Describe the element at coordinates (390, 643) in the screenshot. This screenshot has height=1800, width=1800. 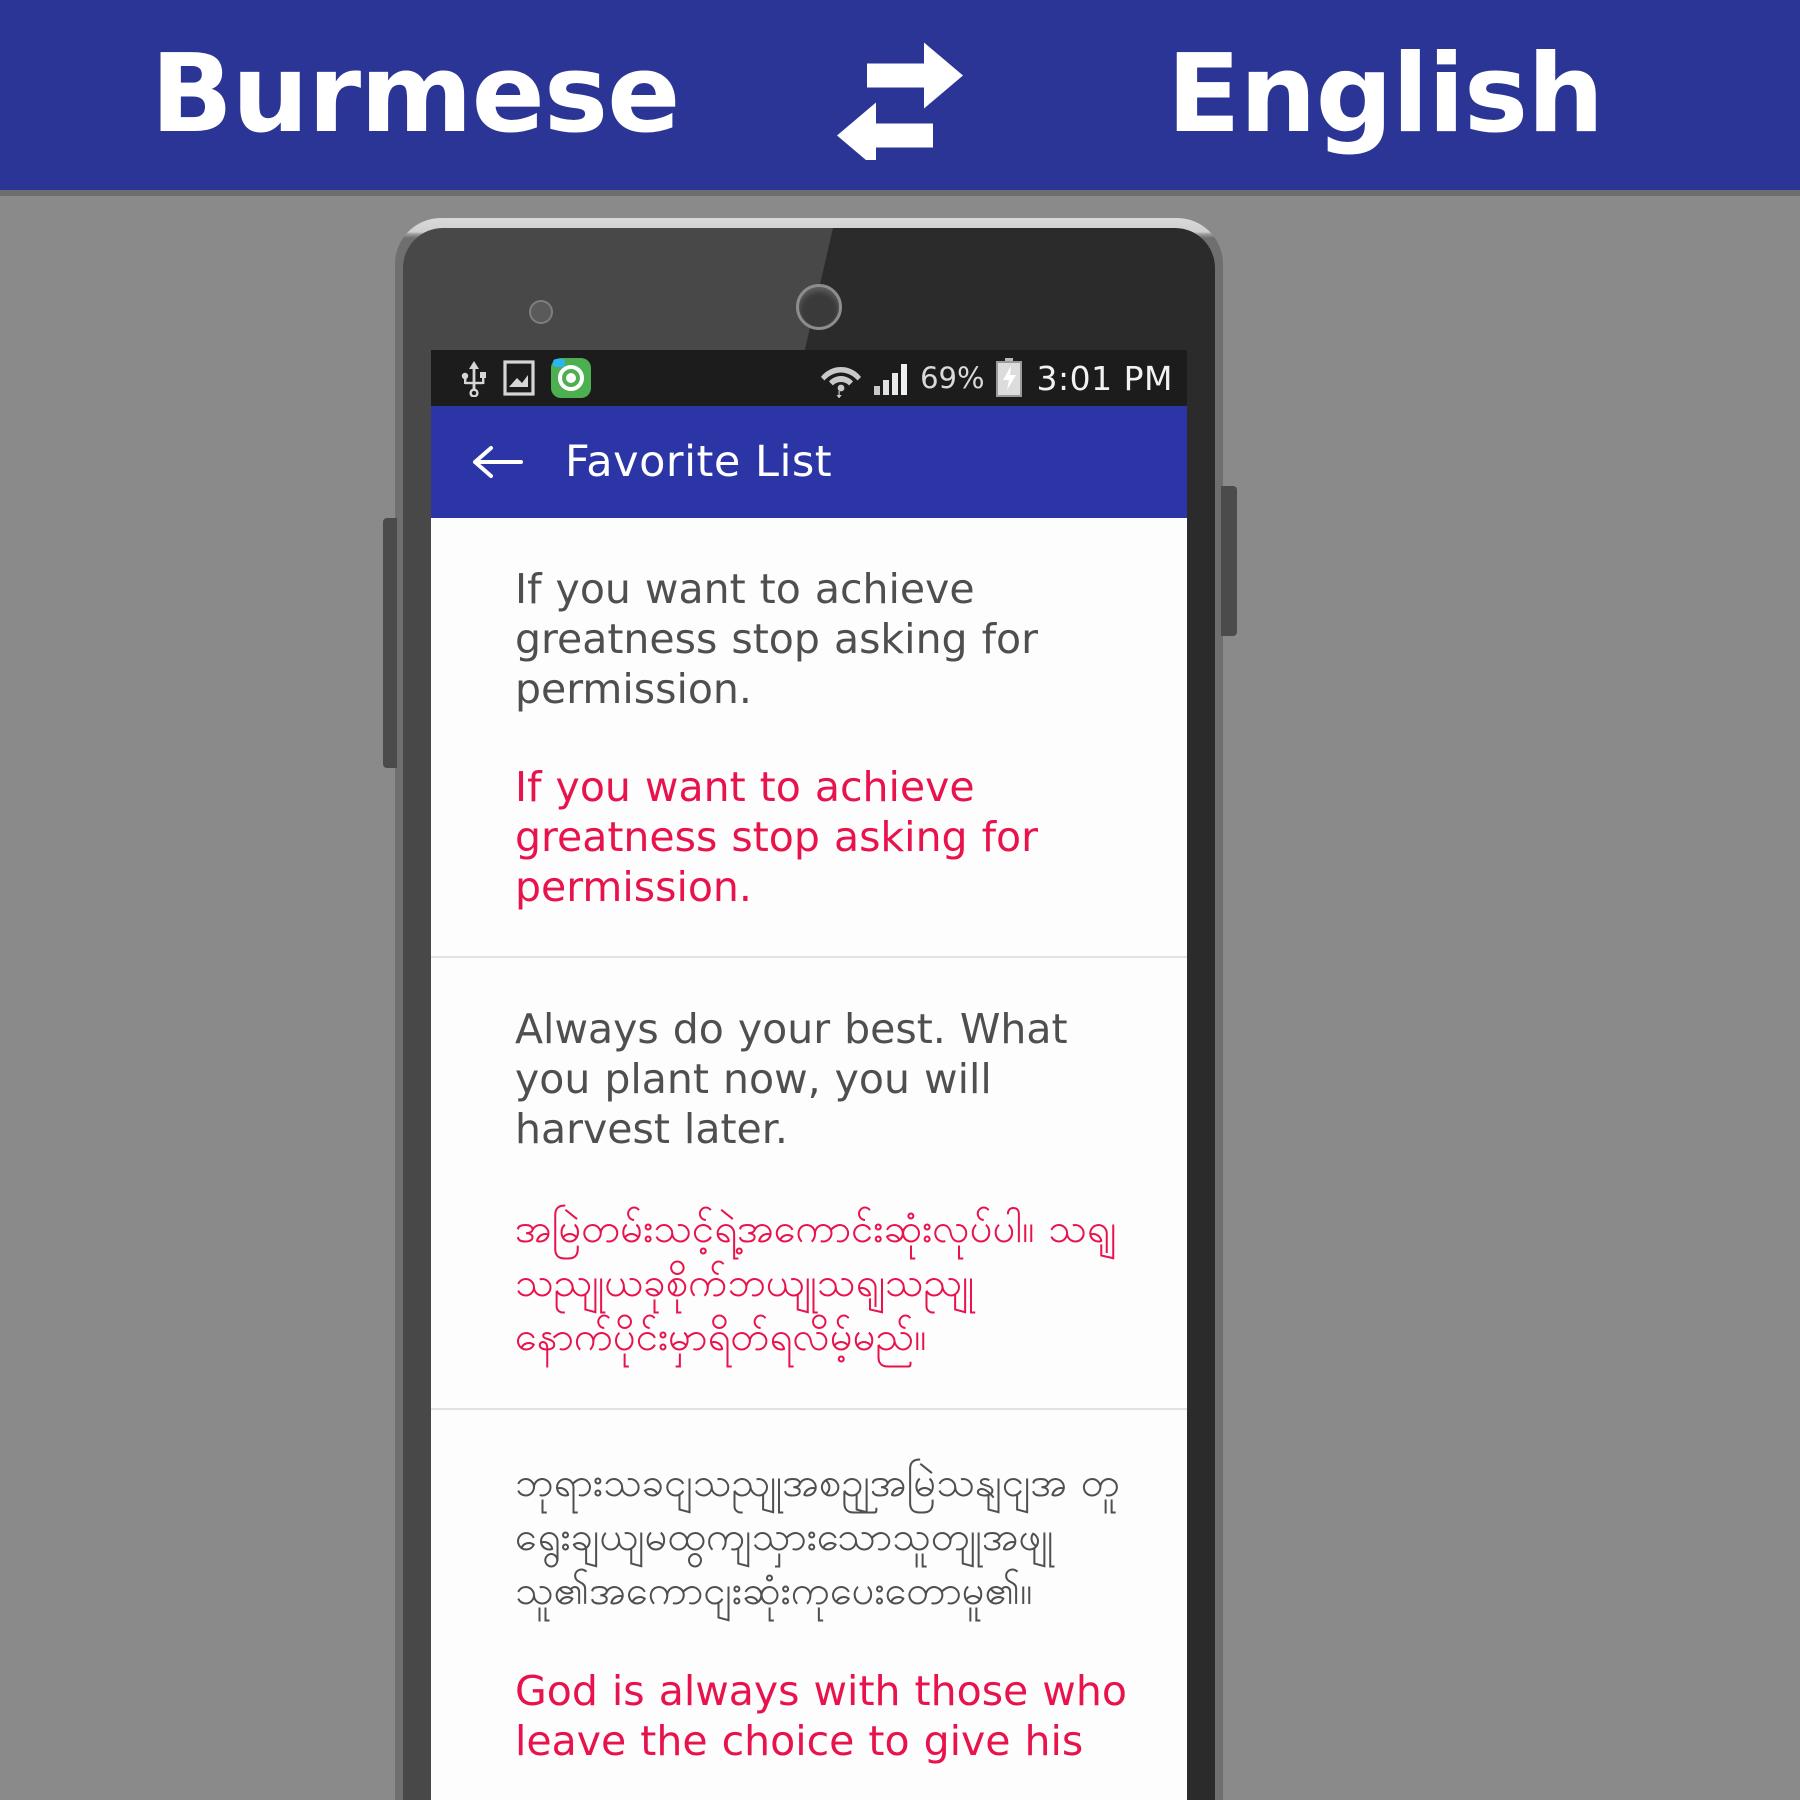
I see `volume-button` at that location.